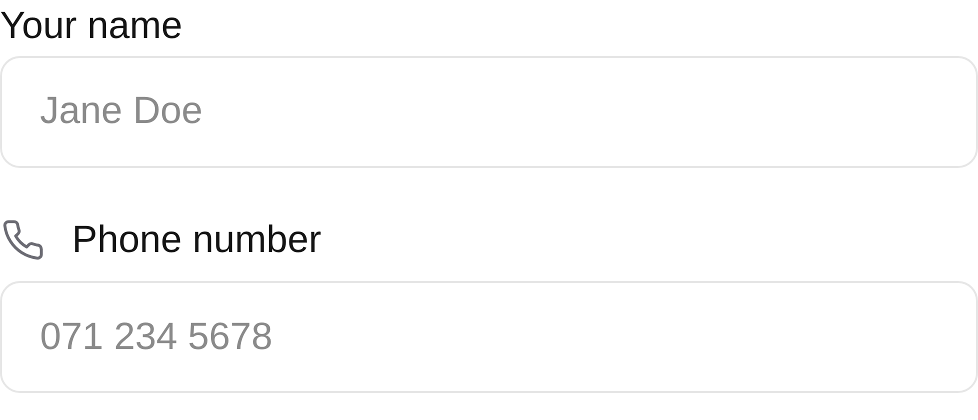  Describe the element at coordinates (91, 26) in the screenshot. I see `field-label: Your name` at that location.